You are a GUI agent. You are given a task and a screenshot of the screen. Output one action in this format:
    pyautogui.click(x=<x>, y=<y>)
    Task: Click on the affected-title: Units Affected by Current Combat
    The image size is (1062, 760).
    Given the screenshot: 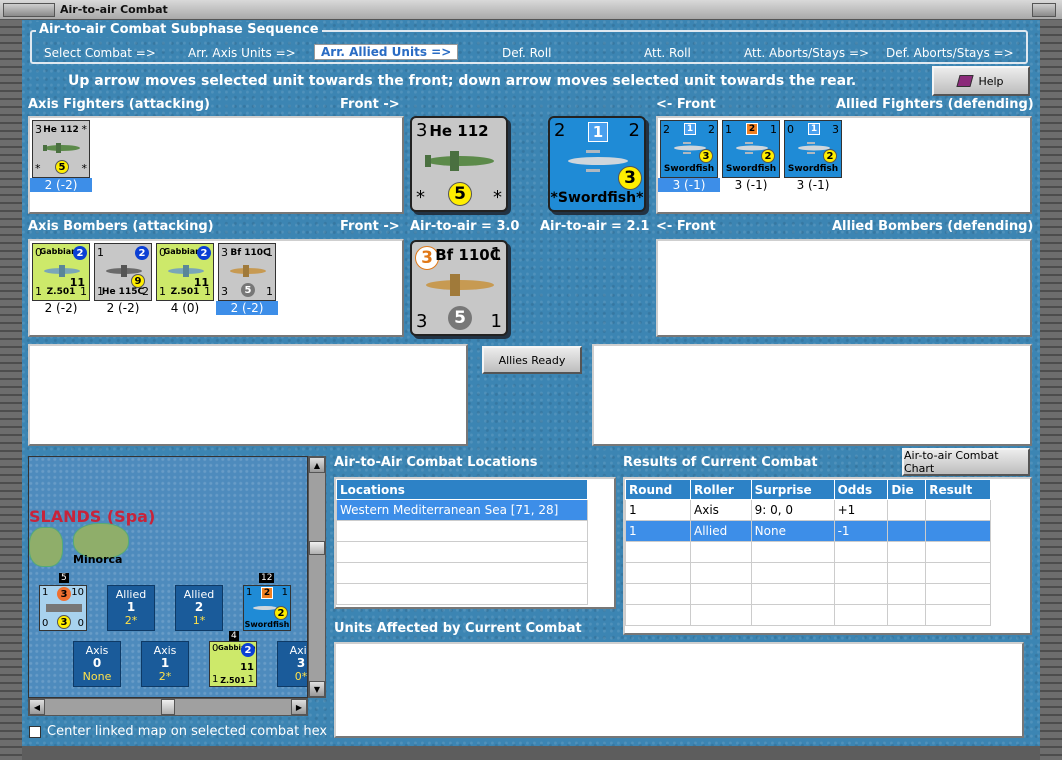 What is the action you would take?
    pyautogui.click(x=458, y=628)
    